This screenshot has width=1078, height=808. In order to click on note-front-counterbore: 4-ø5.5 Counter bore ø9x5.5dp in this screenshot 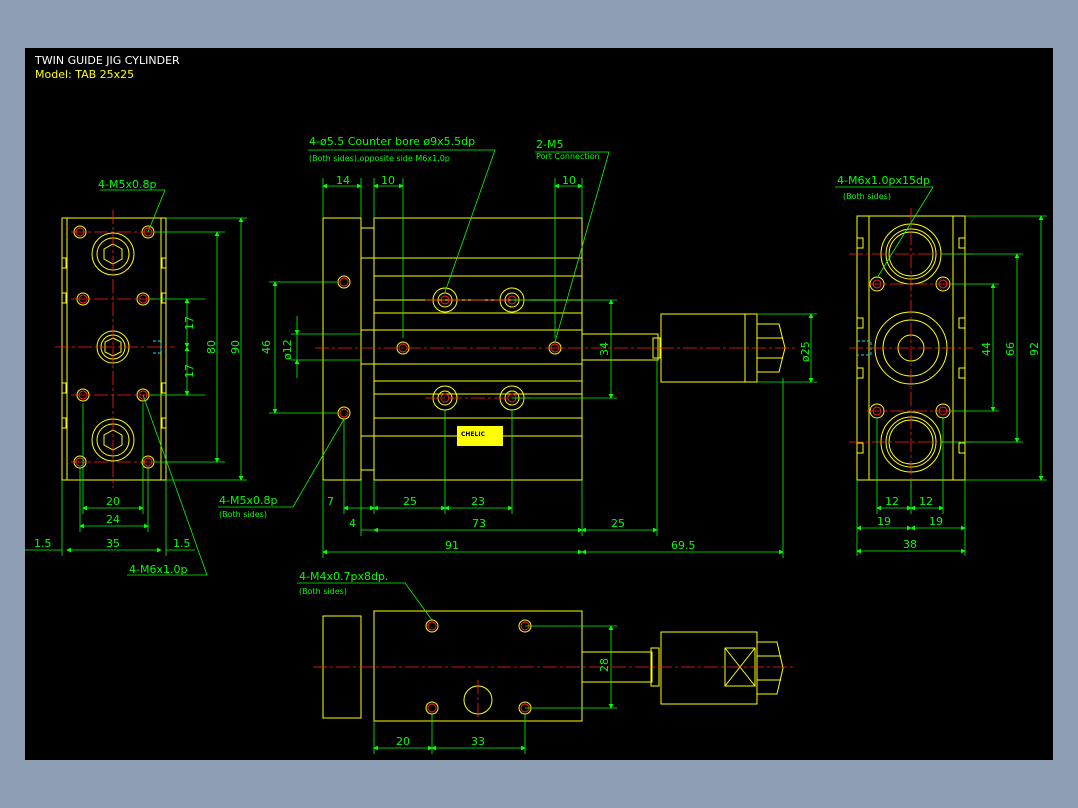, I will do `click(392, 141)`.